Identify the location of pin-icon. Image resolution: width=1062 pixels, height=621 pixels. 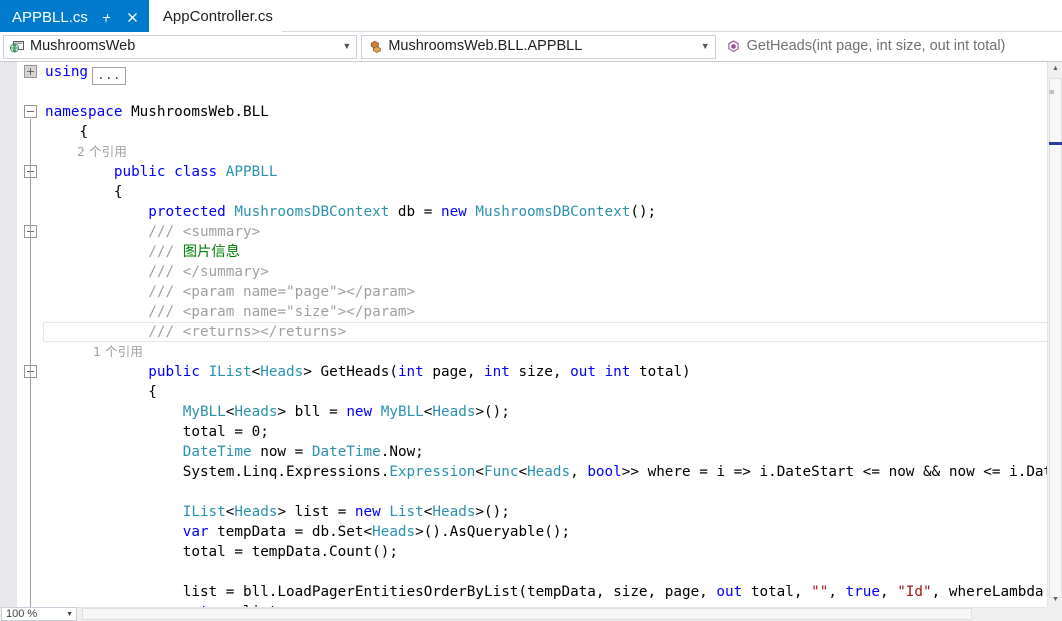
(107, 17).